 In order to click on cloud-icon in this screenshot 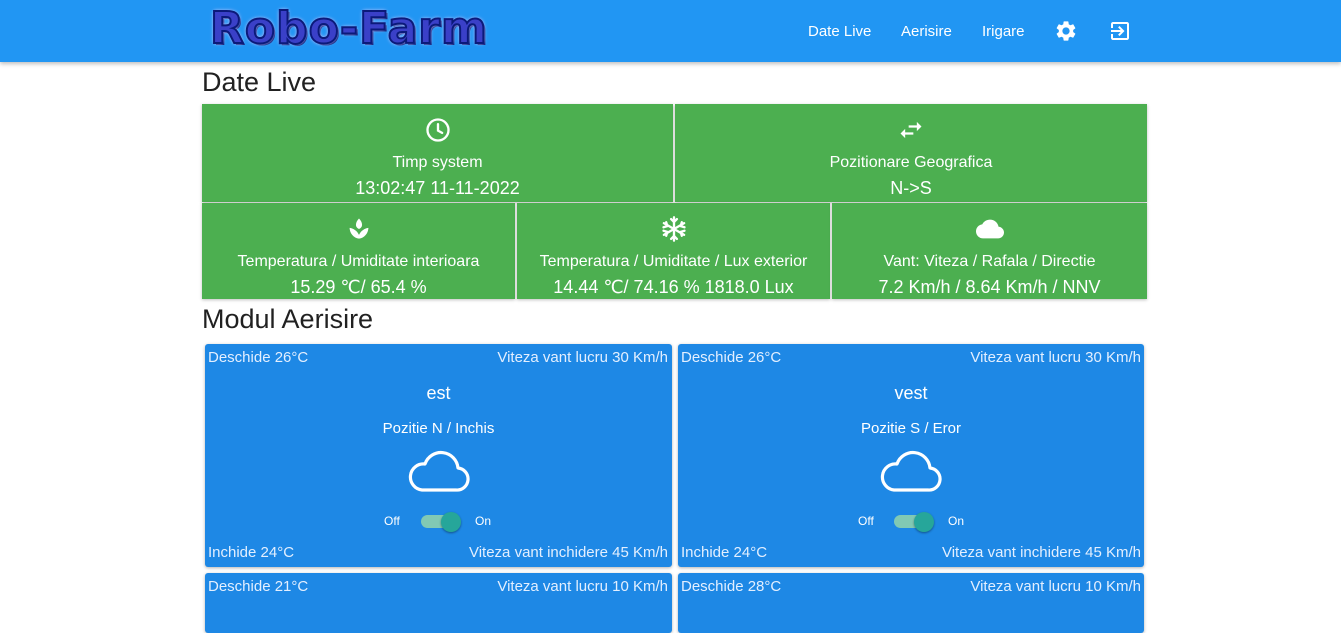, I will do `click(989, 229)`.